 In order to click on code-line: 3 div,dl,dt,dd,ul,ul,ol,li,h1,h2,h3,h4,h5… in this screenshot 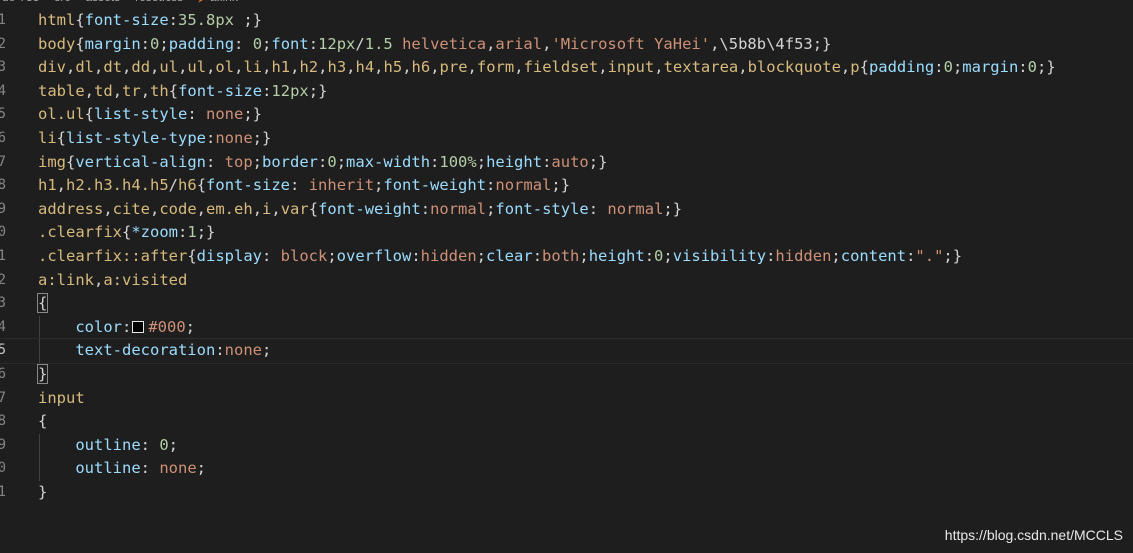, I will do `click(566, 68)`.